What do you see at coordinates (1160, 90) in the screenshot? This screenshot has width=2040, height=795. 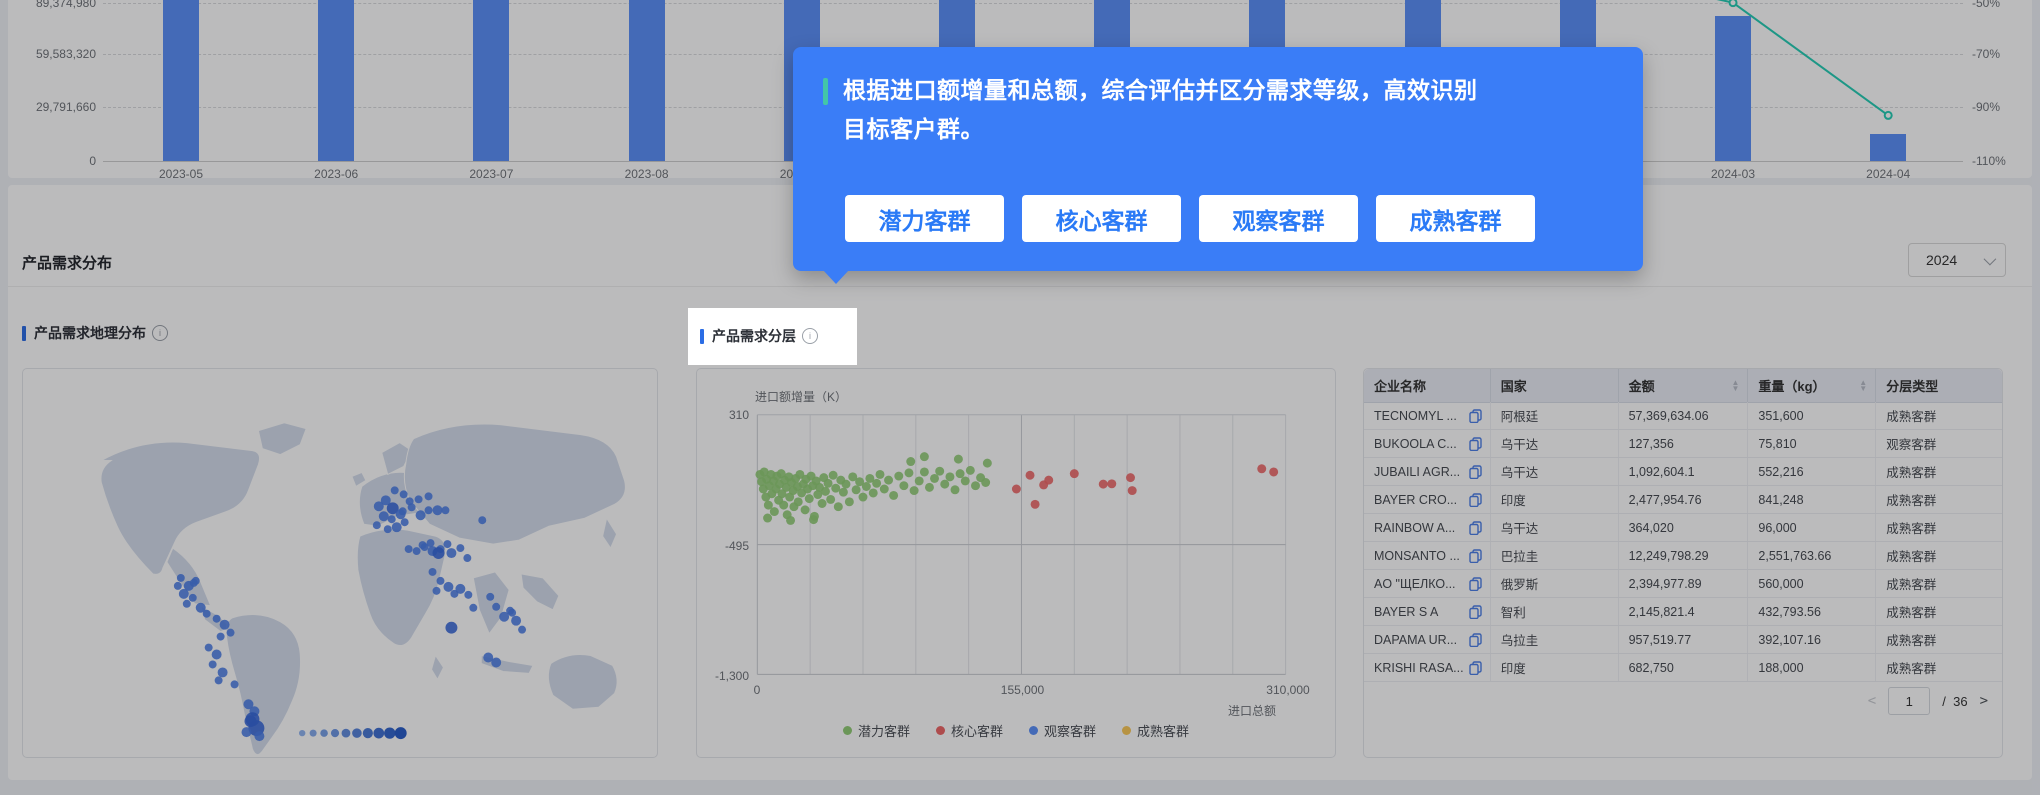 I see `tooltip-text-line1: 根据进口额增量和总额，综合评估并区分需求等级，高效识别` at bounding box center [1160, 90].